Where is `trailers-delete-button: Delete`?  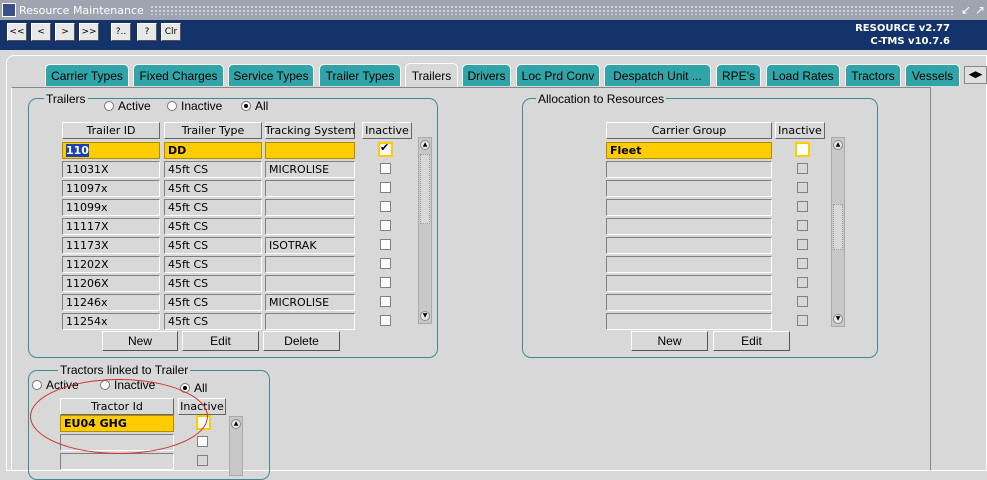 trailers-delete-button: Delete is located at coordinates (301, 341).